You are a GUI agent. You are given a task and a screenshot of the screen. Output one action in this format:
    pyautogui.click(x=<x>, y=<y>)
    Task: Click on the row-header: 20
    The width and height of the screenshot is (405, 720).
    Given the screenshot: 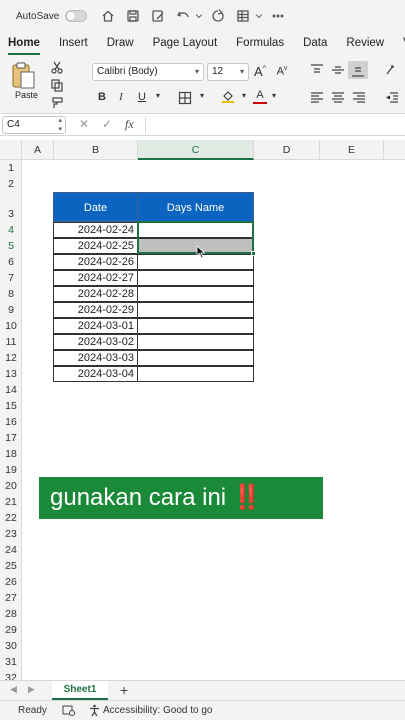 What is the action you would take?
    pyautogui.click(x=11, y=486)
    